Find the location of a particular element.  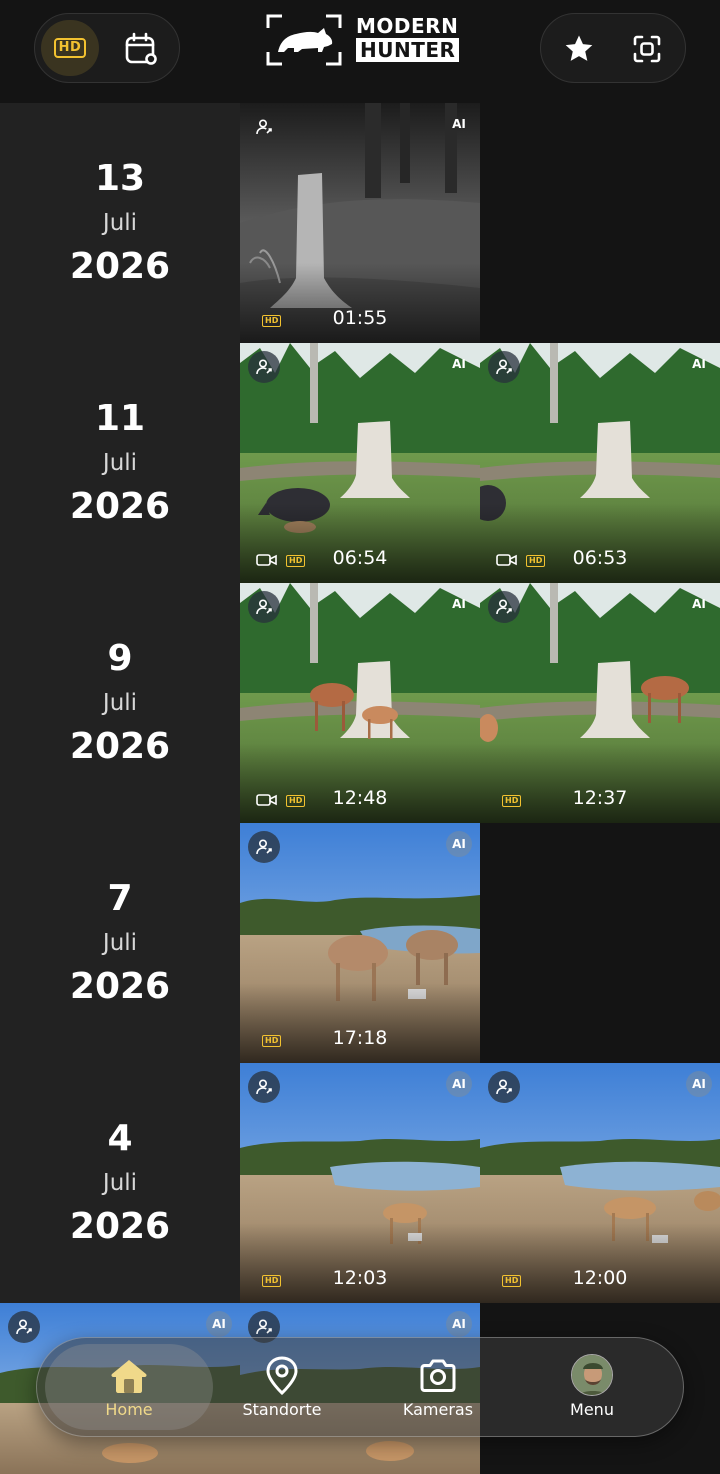

date-label: 13 Juli 2026 is located at coordinates (120, 223).